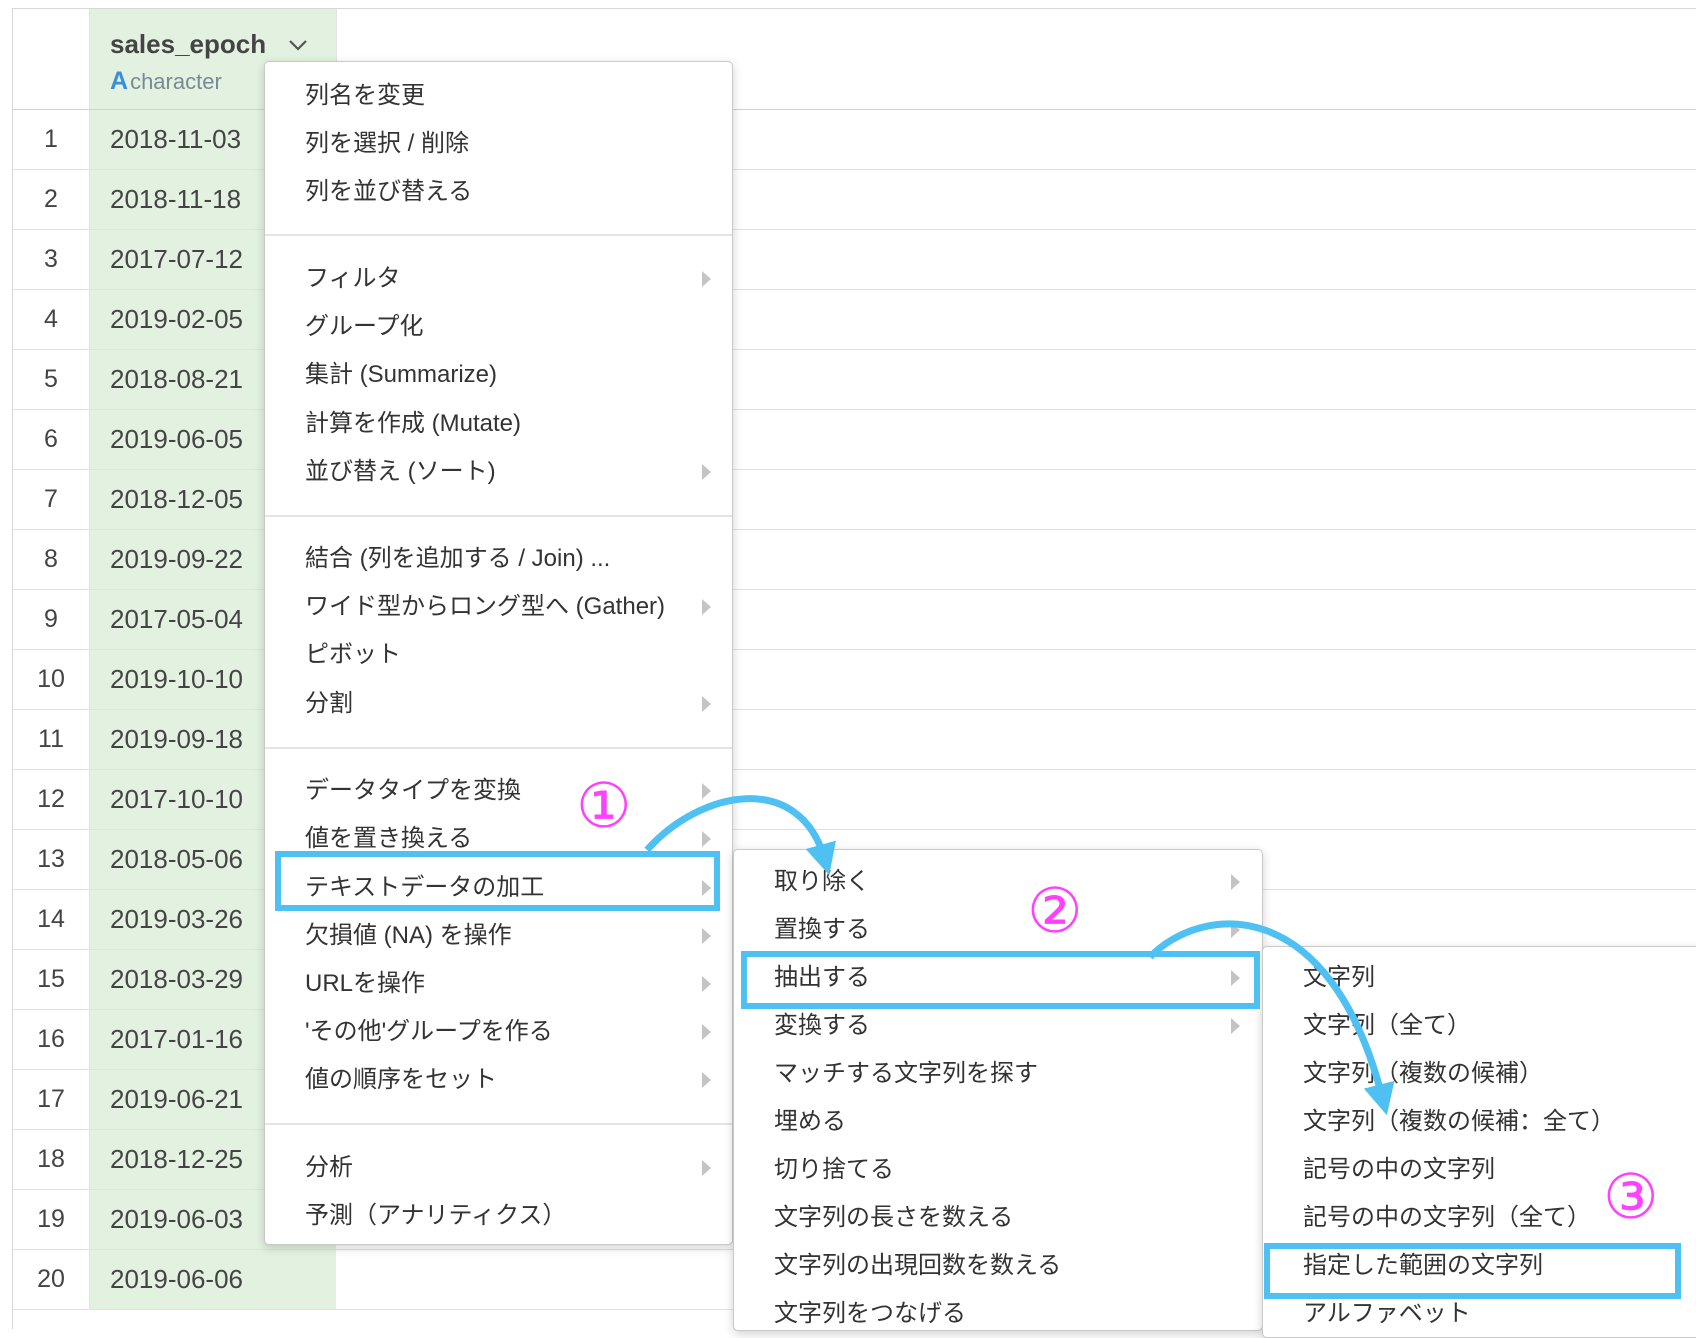 The height and width of the screenshot is (1338, 1696). I want to click on row-number: 19, so click(51, 1219).